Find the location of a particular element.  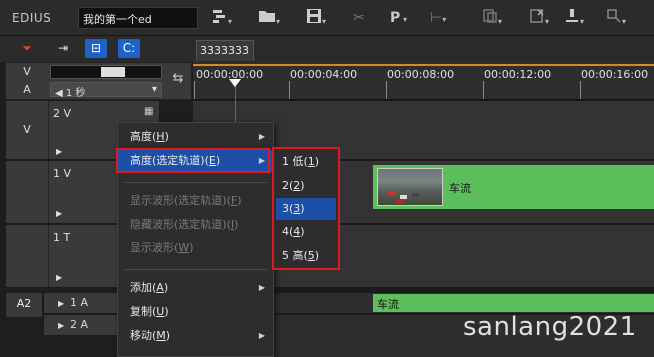

submenu-item-1: 1 低(1) is located at coordinates (306, 162).